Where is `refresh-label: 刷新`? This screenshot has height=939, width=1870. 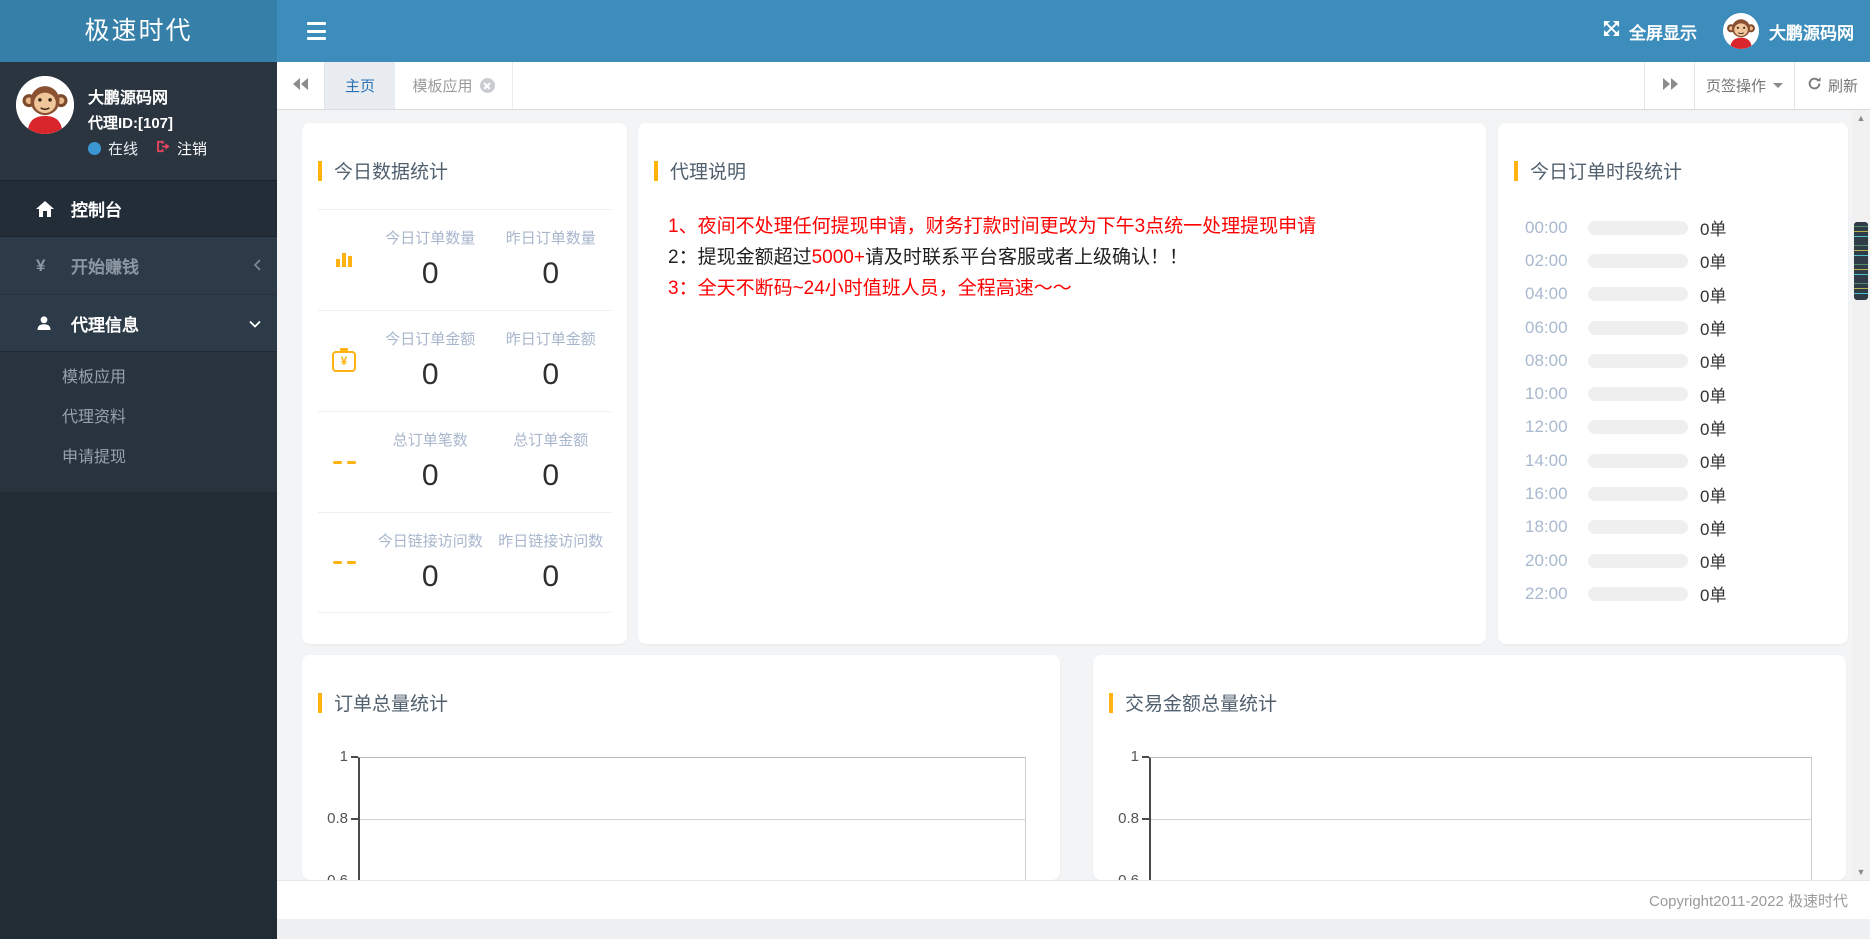
refresh-label: 刷新 is located at coordinates (1842, 86).